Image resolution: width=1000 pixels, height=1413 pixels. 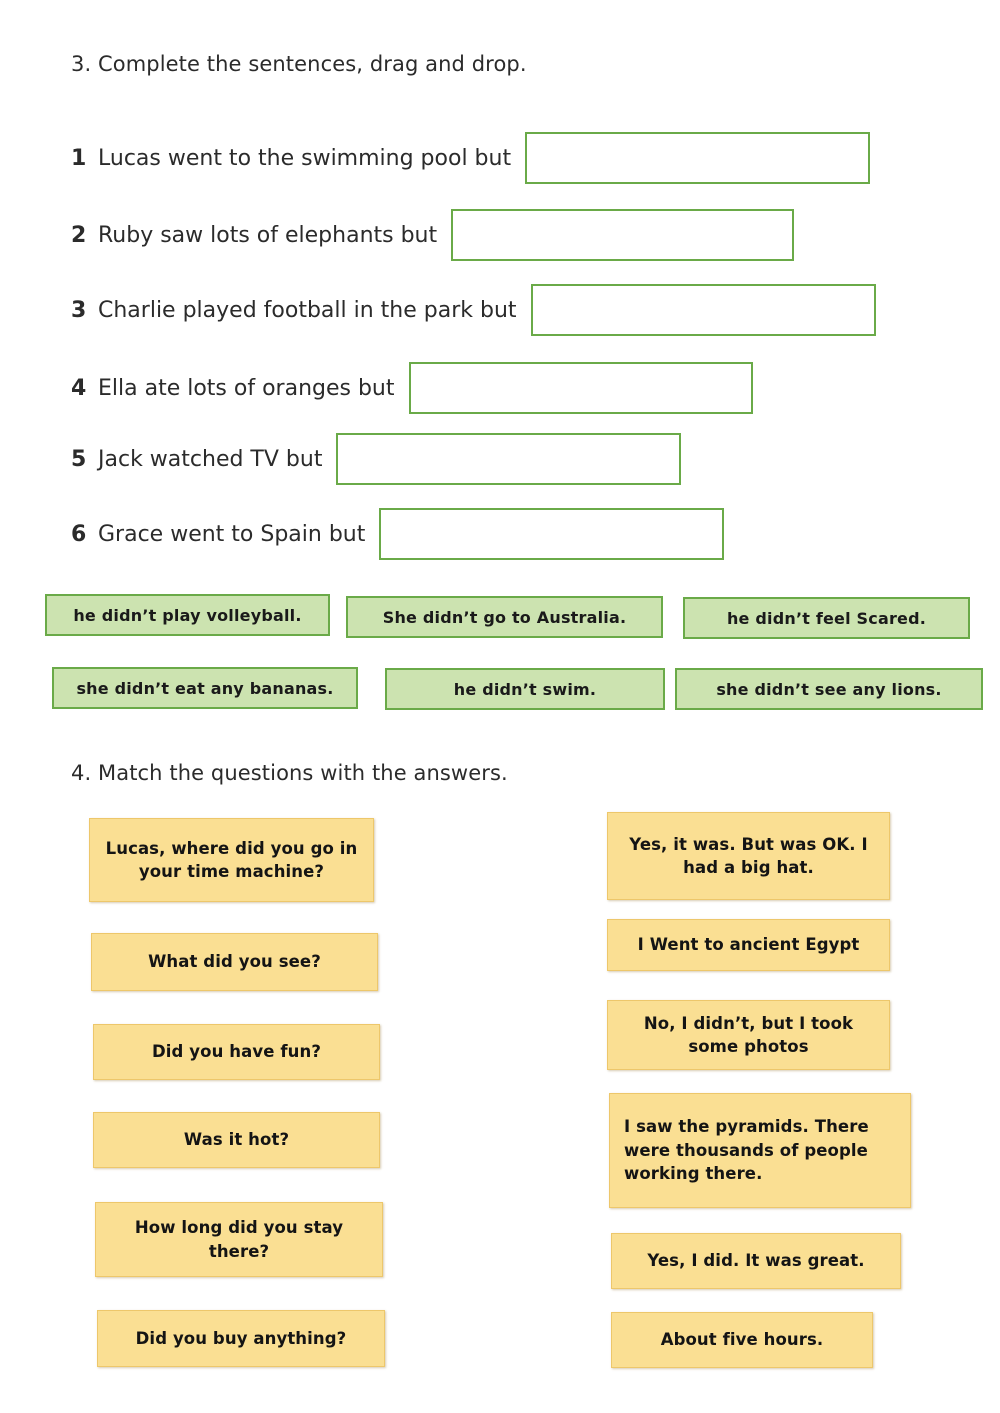 I want to click on sentence-row: 1 Lucas went to the swimming pool but, so click(x=471, y=158).